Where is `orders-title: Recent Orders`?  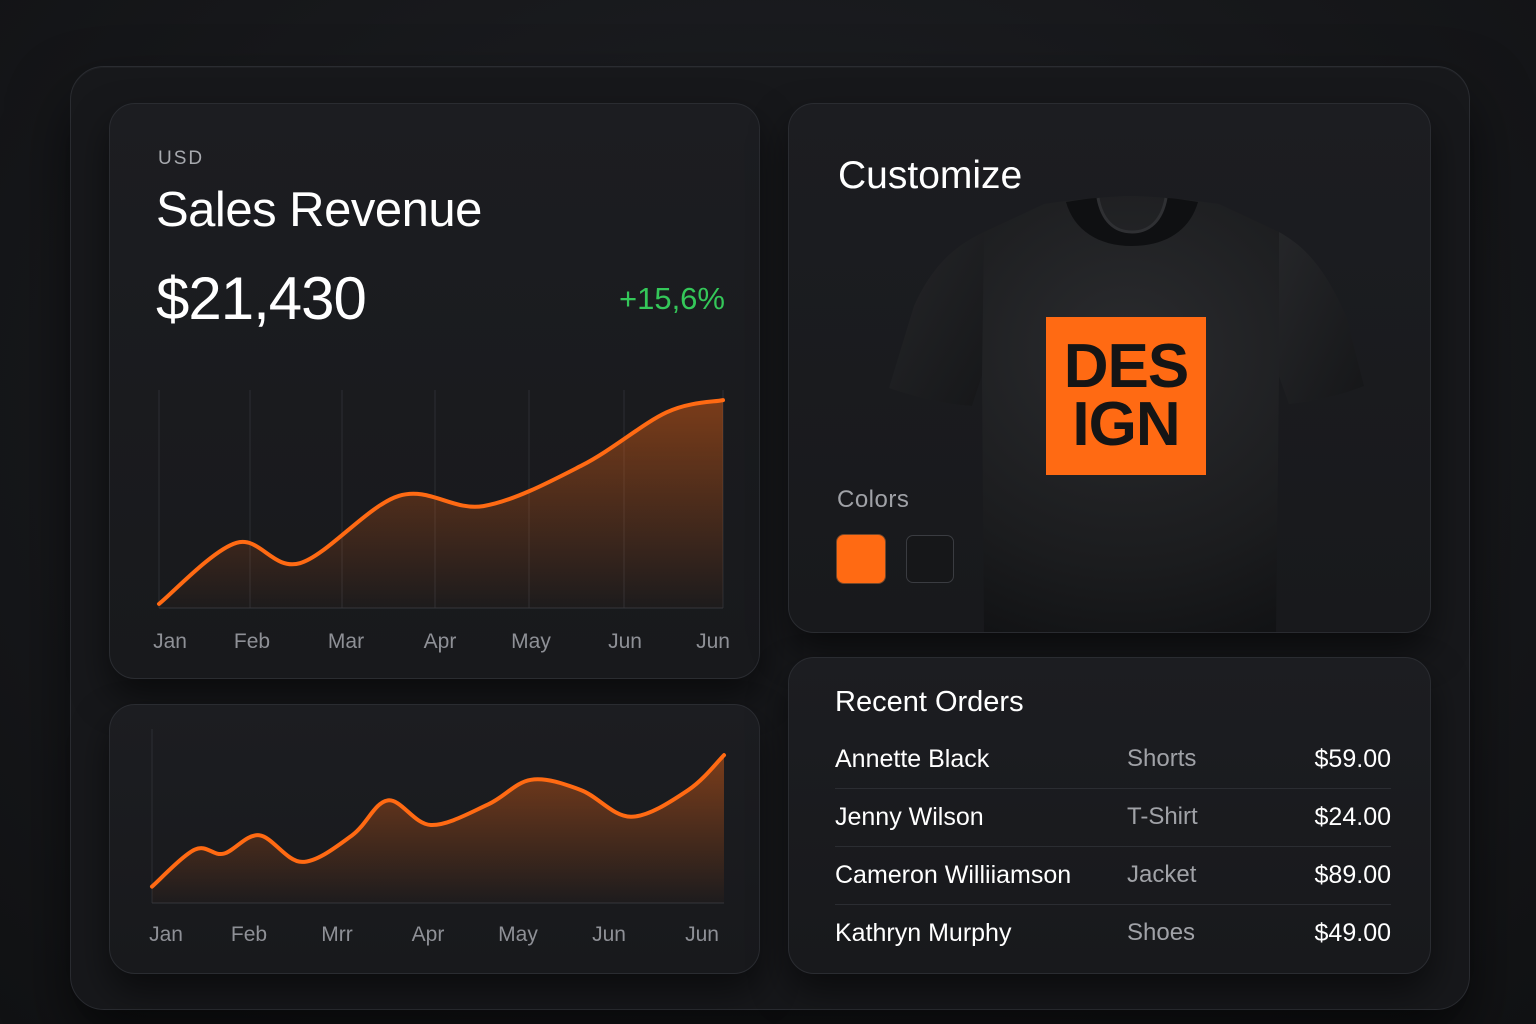
orders-title: Recent Orders is located at coordinates (929, 702).